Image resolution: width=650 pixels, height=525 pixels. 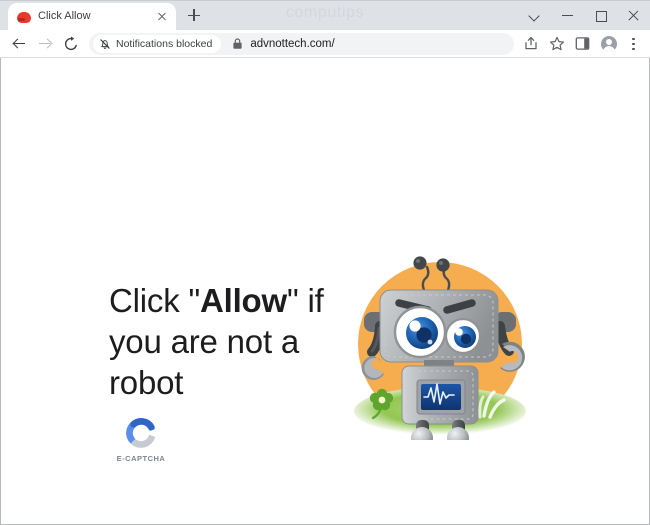 What do you see at coordinates (534, 15) in the screenshot?
I see `chevron-down-icon` at bounding box center [534, 15].